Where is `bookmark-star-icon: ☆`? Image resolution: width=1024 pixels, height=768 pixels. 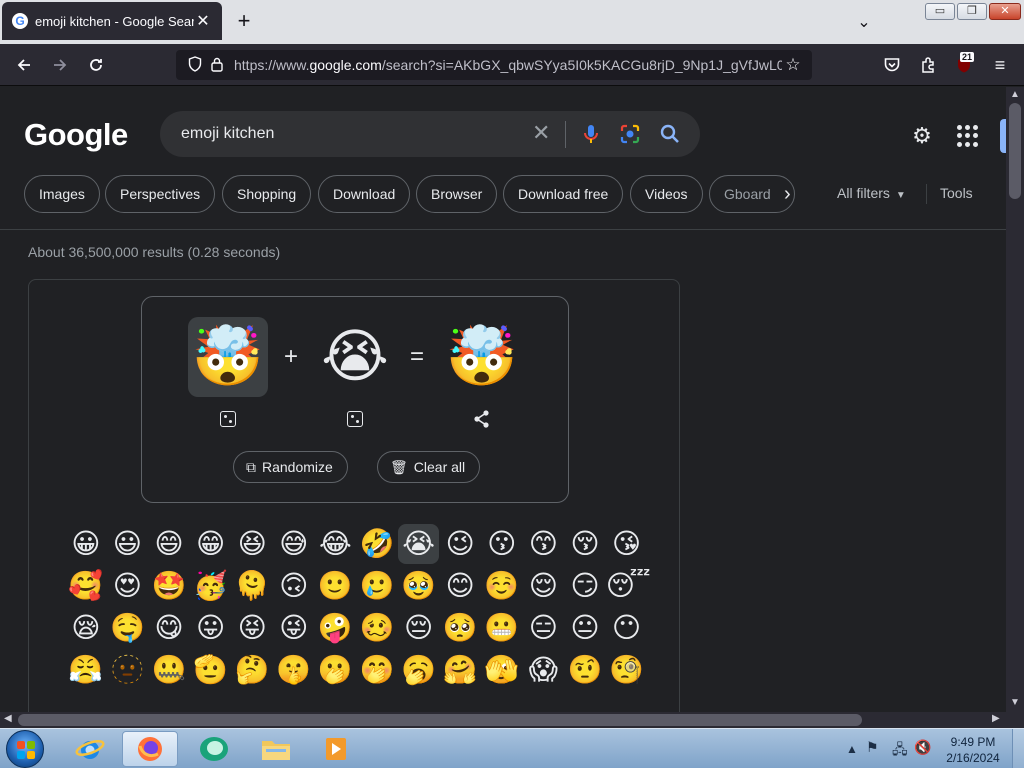 bookmark-star-icon: ☆ is located at coordinates (793, 65).